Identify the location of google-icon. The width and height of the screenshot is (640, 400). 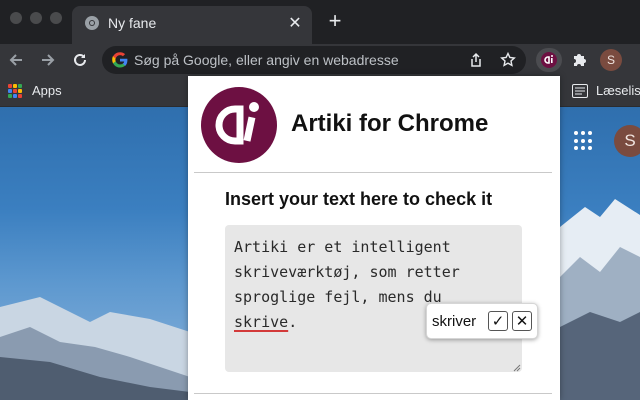
(120, 60).